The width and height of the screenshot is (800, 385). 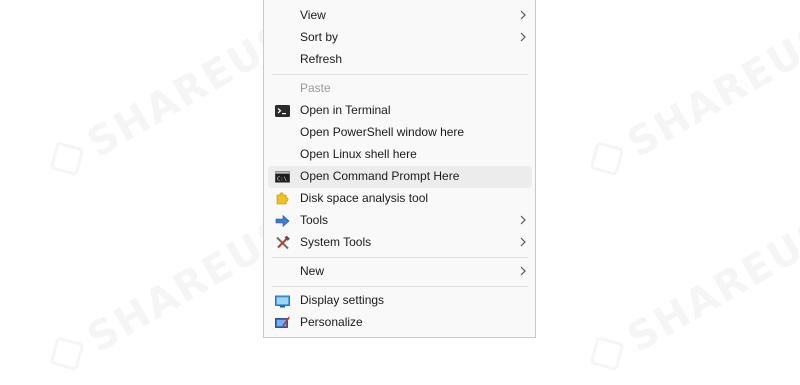 I want to click on menu-item-display-settings: Display settings, so click(x=400, y=301).